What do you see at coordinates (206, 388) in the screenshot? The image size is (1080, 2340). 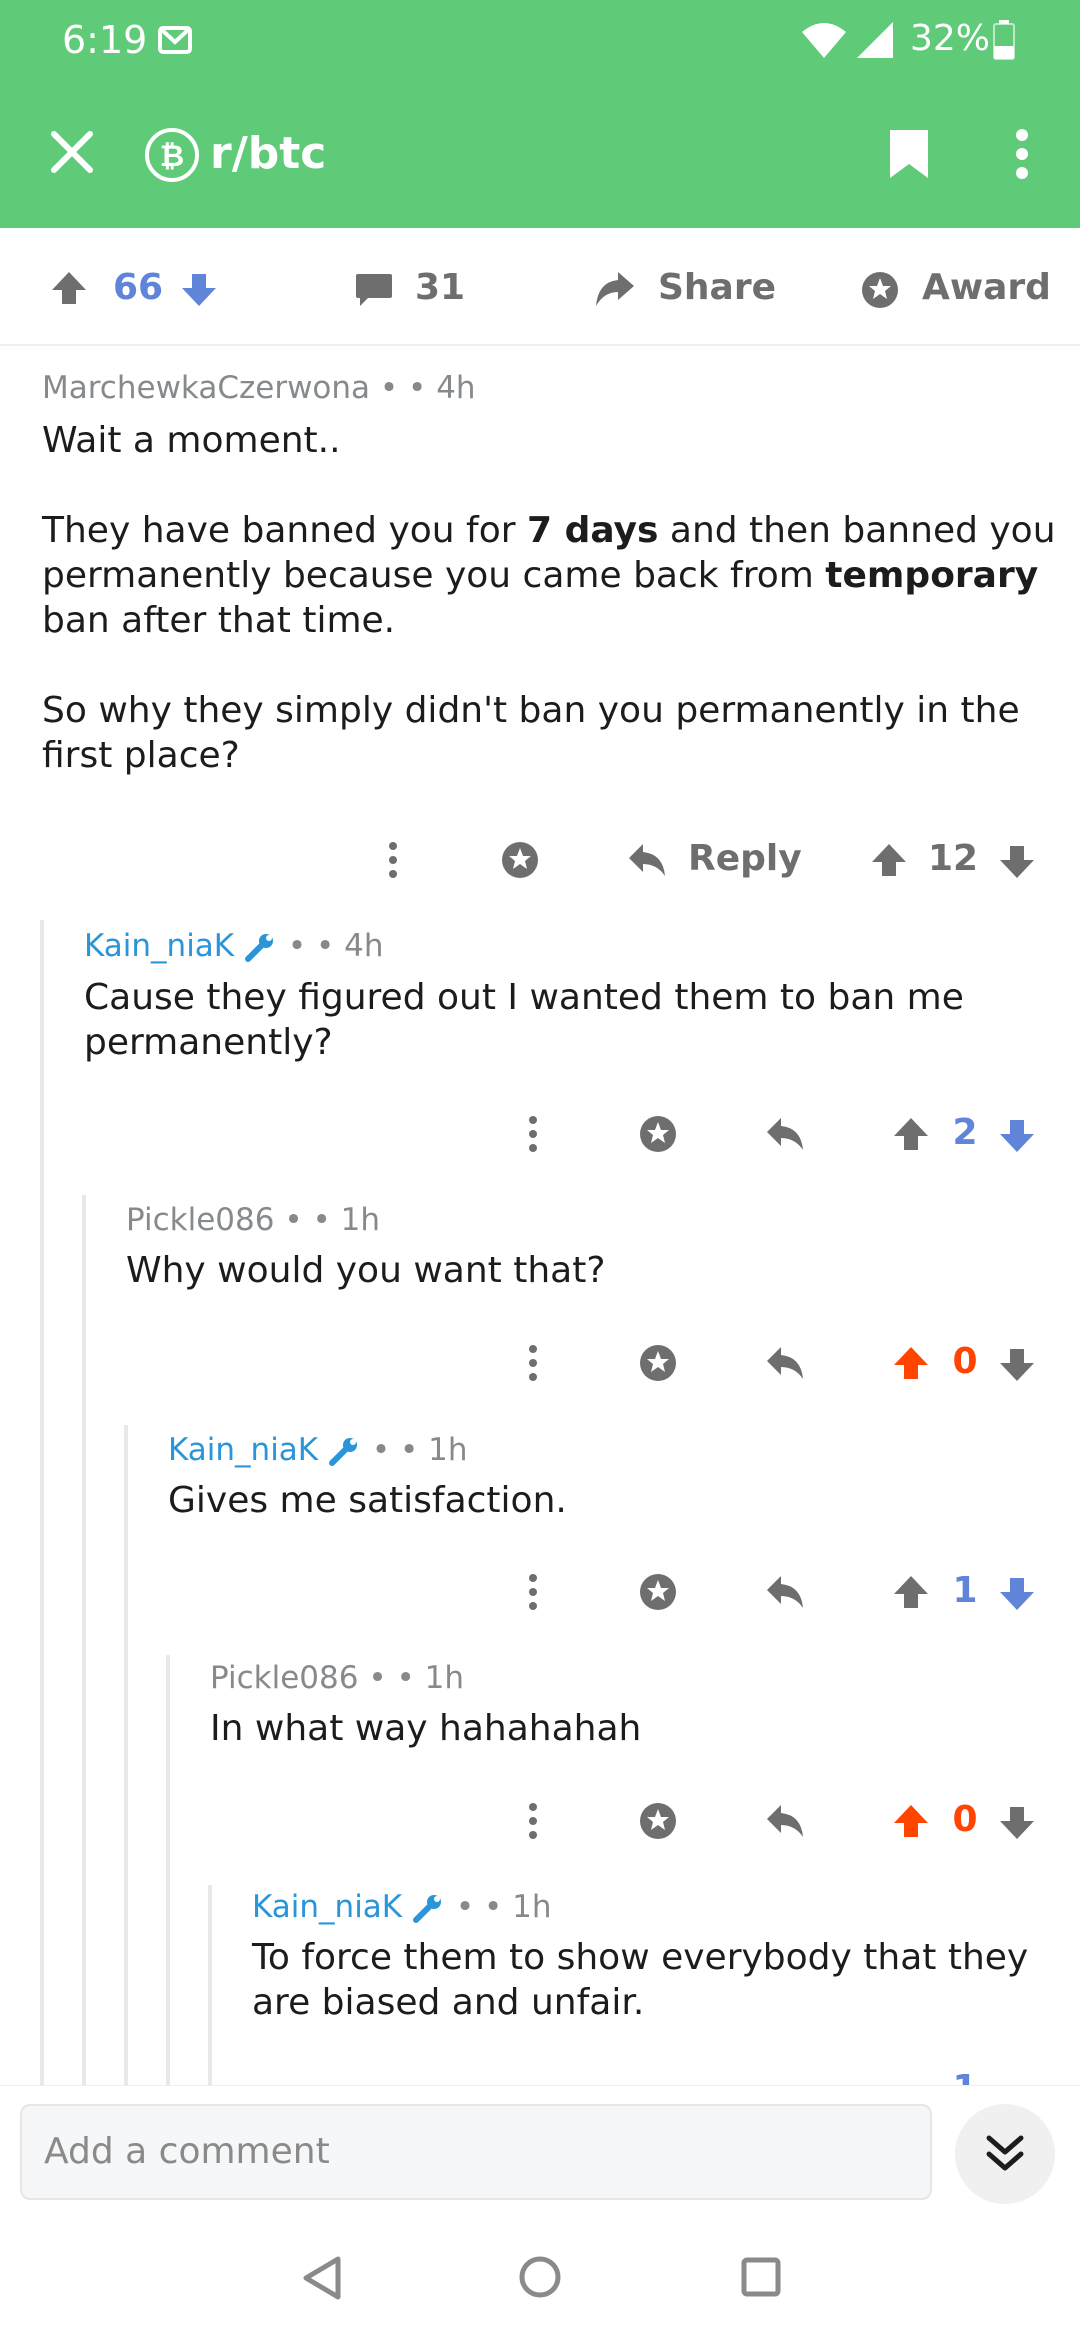 I see `comment-author: MarchewkaCzerwona` at bounding box center [206, 388].